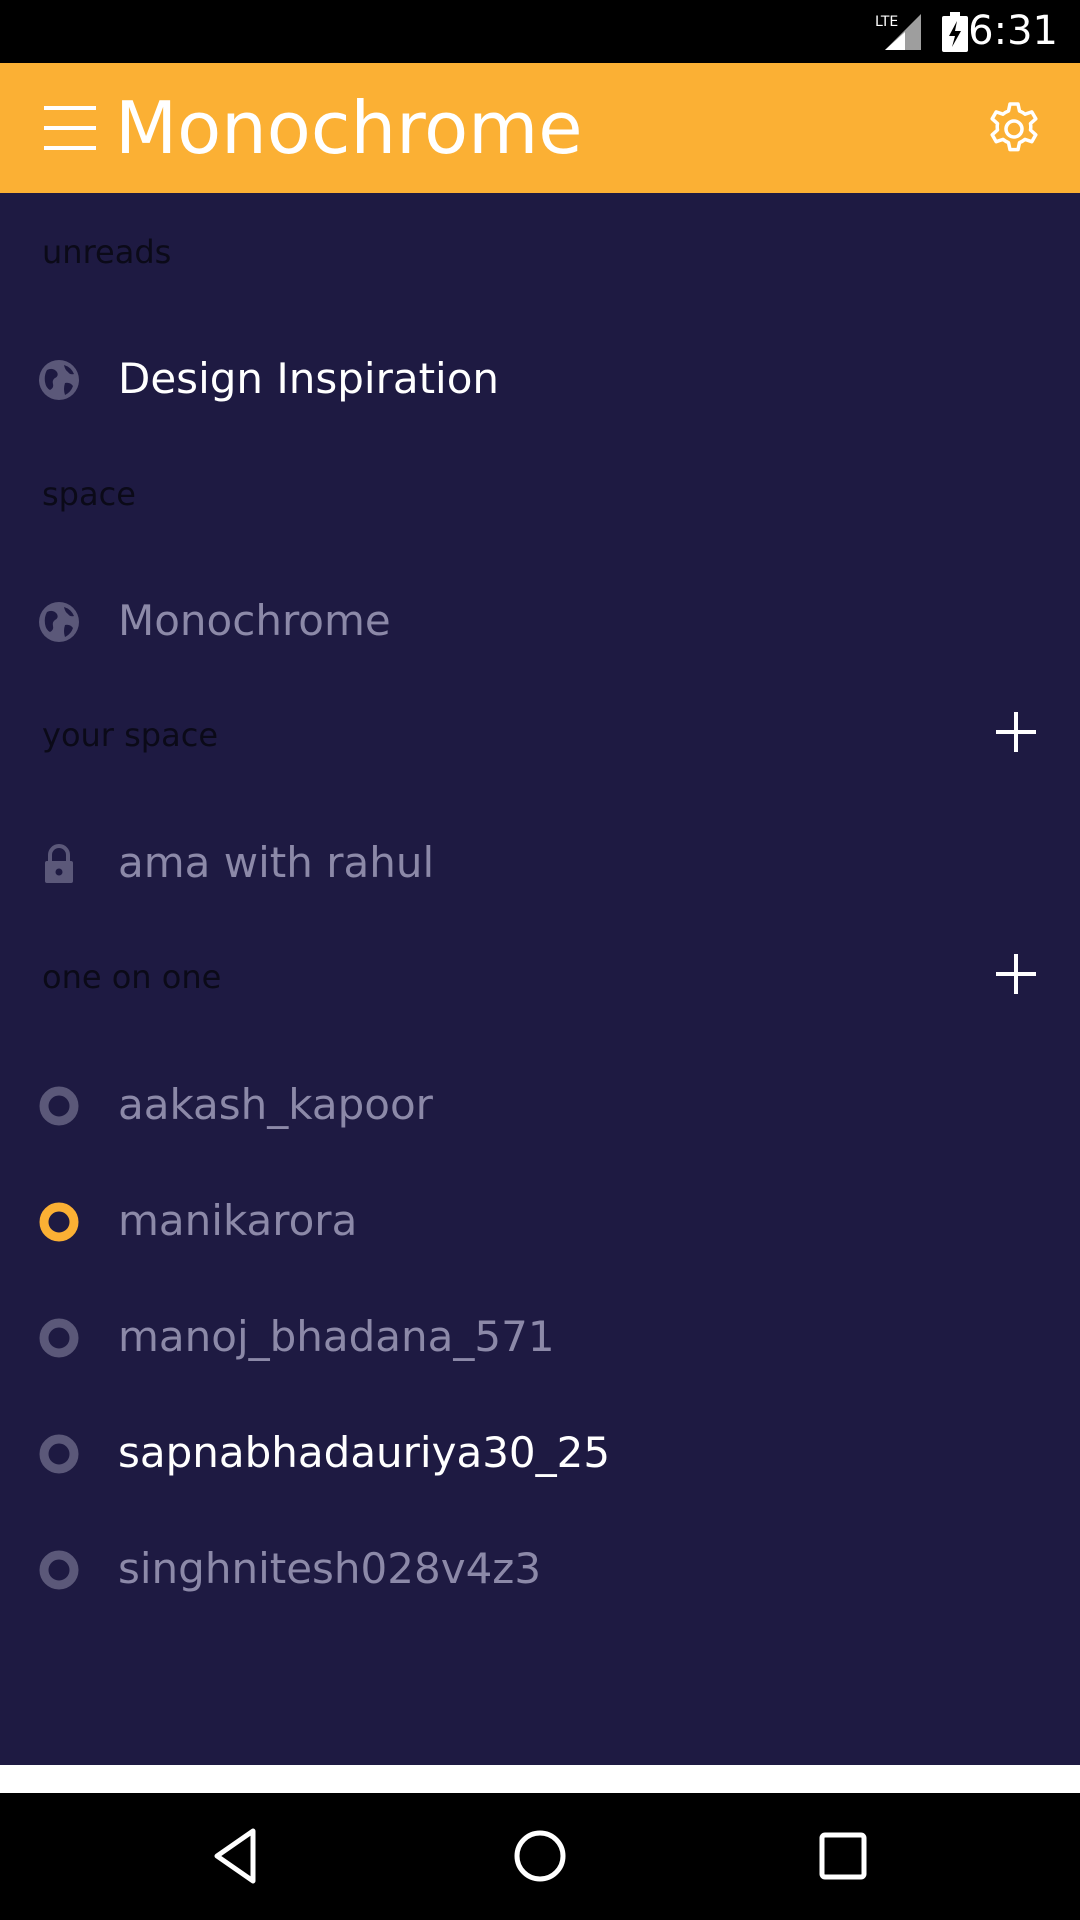 This screenshot has width=1080, height=1920. I want to click on section-header-your-space: your space, so click(130, 735).